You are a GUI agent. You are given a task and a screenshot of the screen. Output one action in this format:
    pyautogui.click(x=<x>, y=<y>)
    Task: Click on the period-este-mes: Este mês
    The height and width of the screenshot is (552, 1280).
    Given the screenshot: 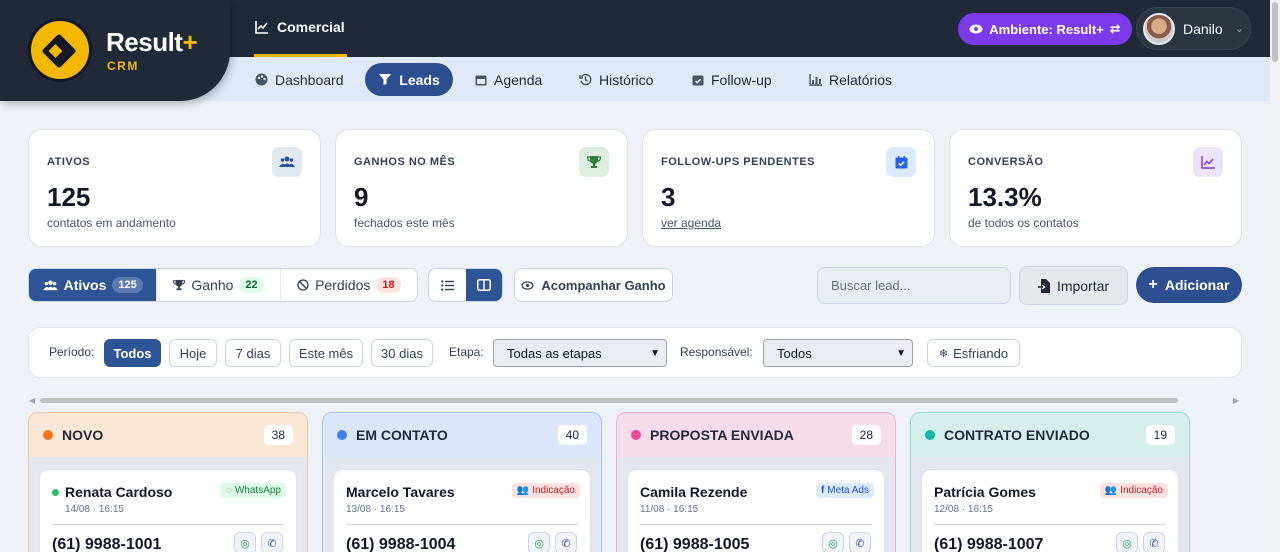 What is the action you would take?
    pyautogui.click(x=326, y=353)
    